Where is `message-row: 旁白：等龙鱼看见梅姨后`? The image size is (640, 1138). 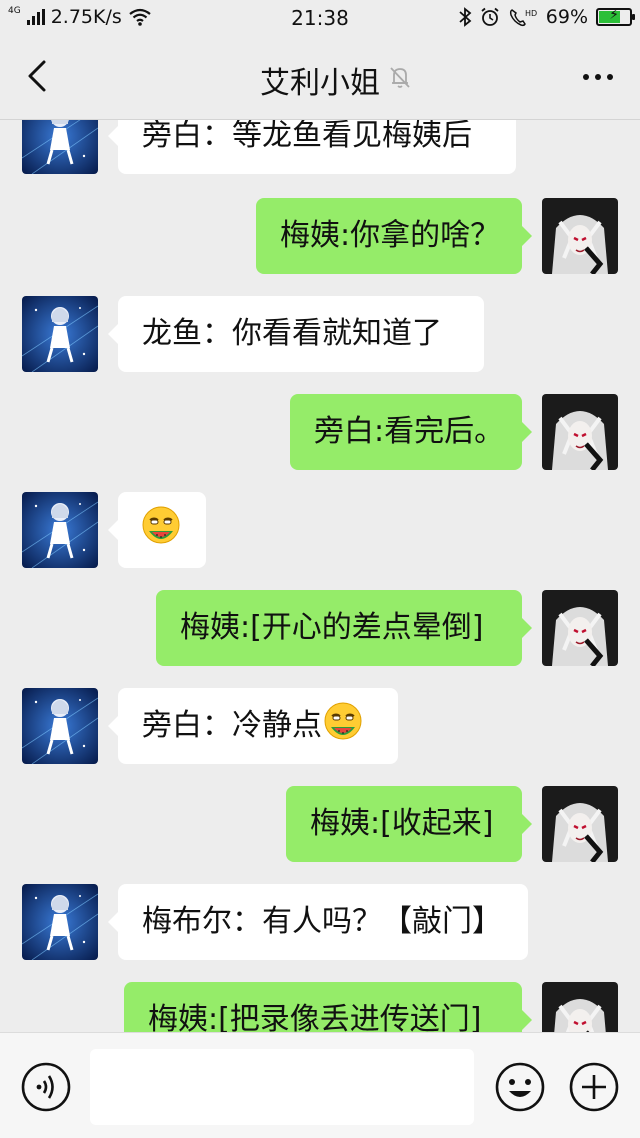 message-row: 旁白：等龙鱼看见梅姨后 is located at coordinates (320, 147).